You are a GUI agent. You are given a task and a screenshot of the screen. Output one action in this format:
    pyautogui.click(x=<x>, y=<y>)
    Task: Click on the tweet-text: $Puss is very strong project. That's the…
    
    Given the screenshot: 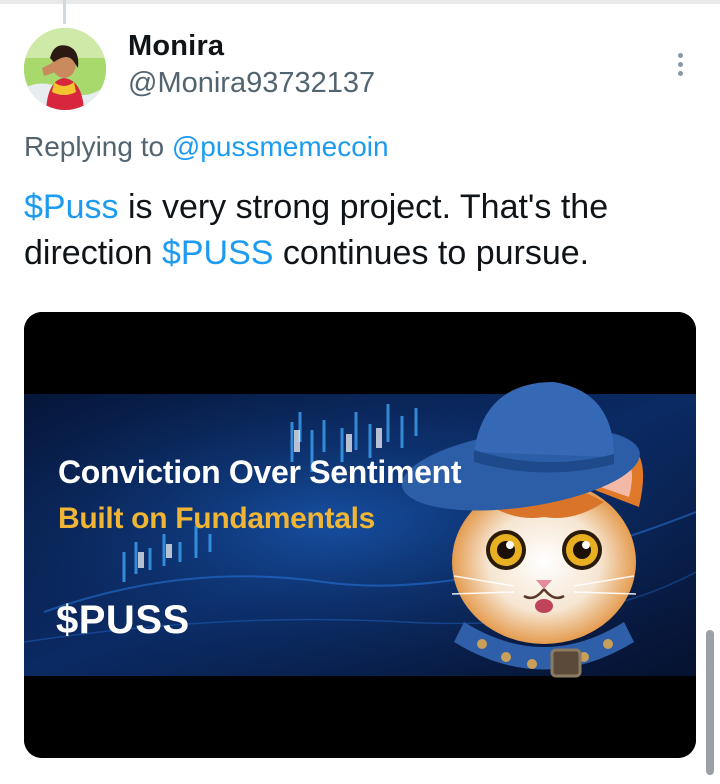 What is the action you would take?
    pyautogui.click(x=364, y=230)
    